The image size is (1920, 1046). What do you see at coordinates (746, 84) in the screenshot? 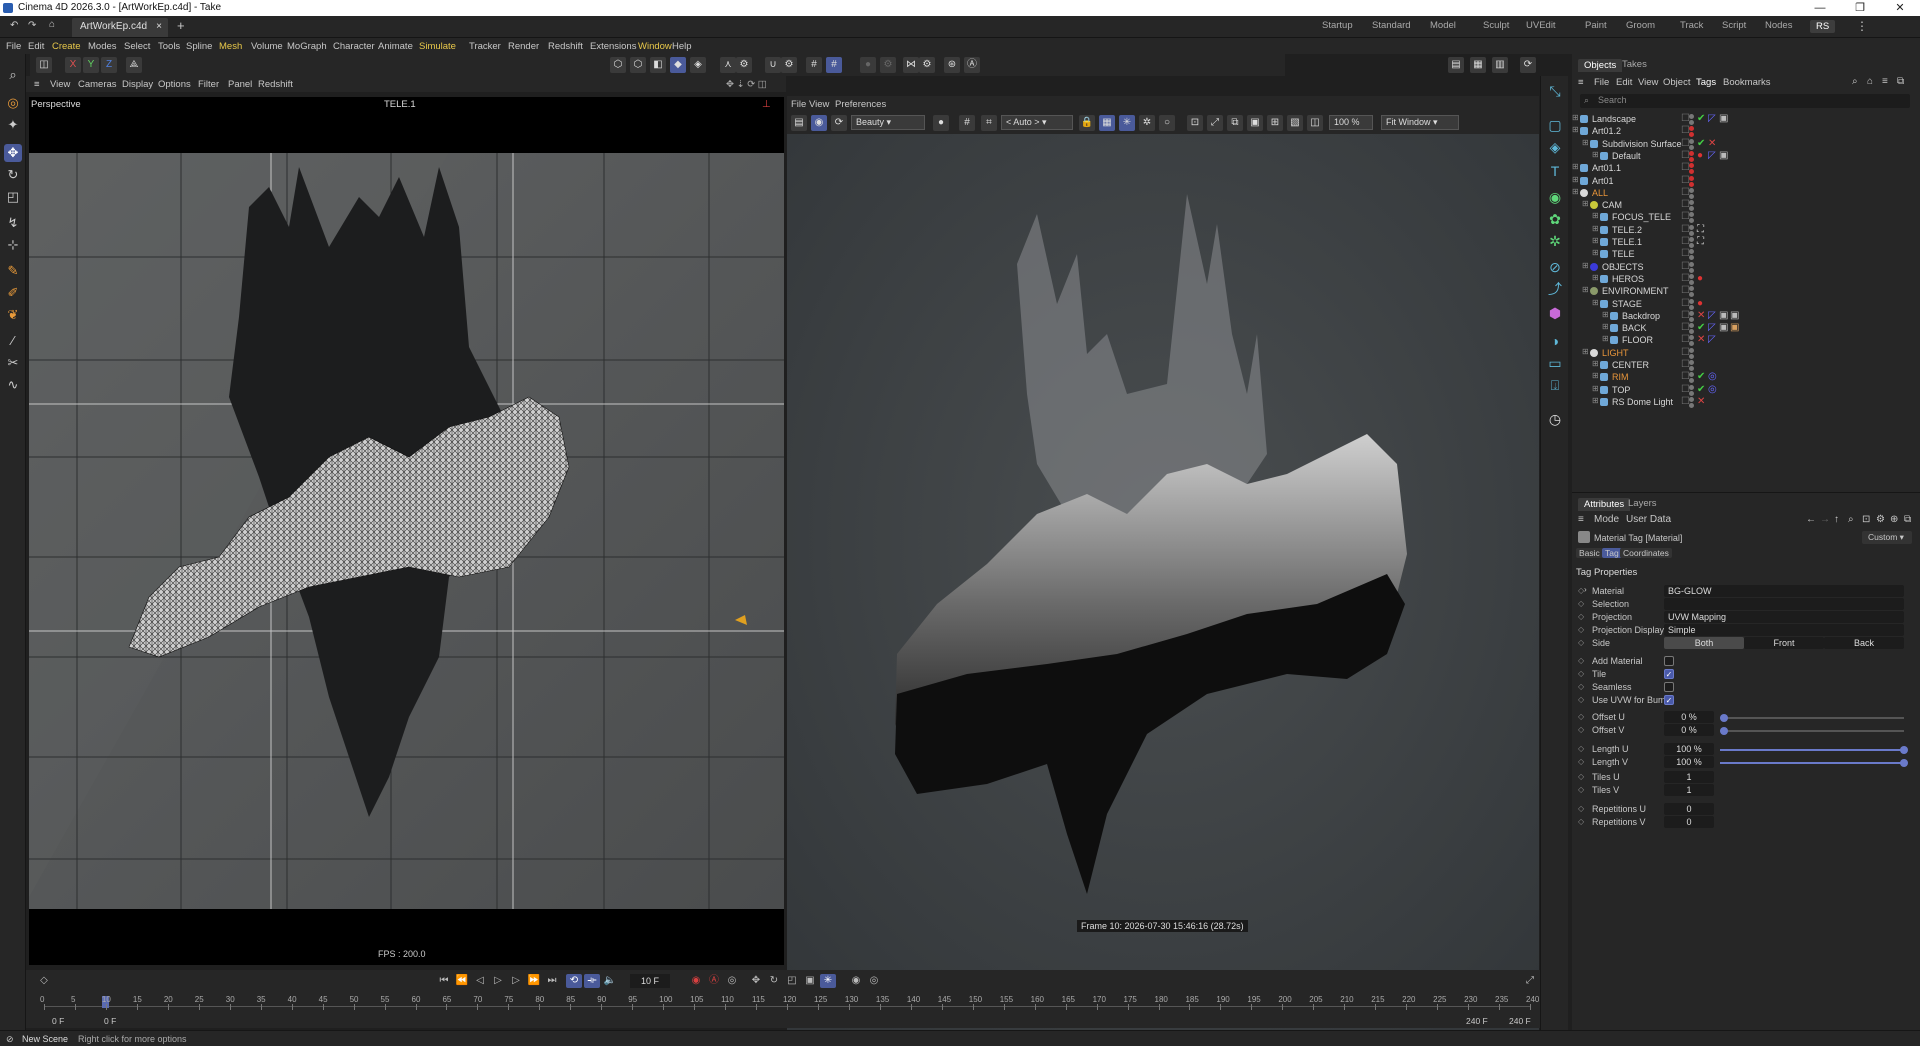
I see `viewport-nav-icons: ✥ ⇣ ⟳ ◫` at bounding box center [746, 84].